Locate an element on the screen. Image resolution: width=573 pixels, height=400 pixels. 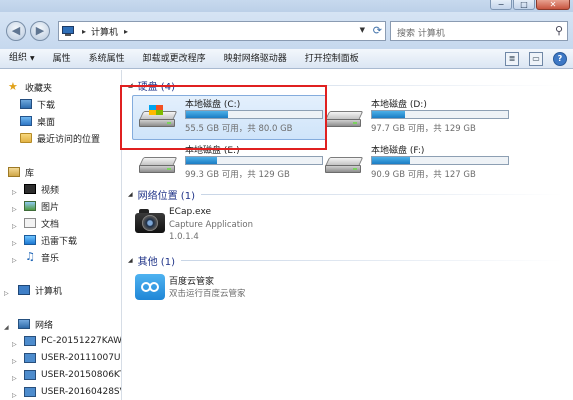
nav-thunder-label: 迅雷下载 is located at coordinates (59, 241).